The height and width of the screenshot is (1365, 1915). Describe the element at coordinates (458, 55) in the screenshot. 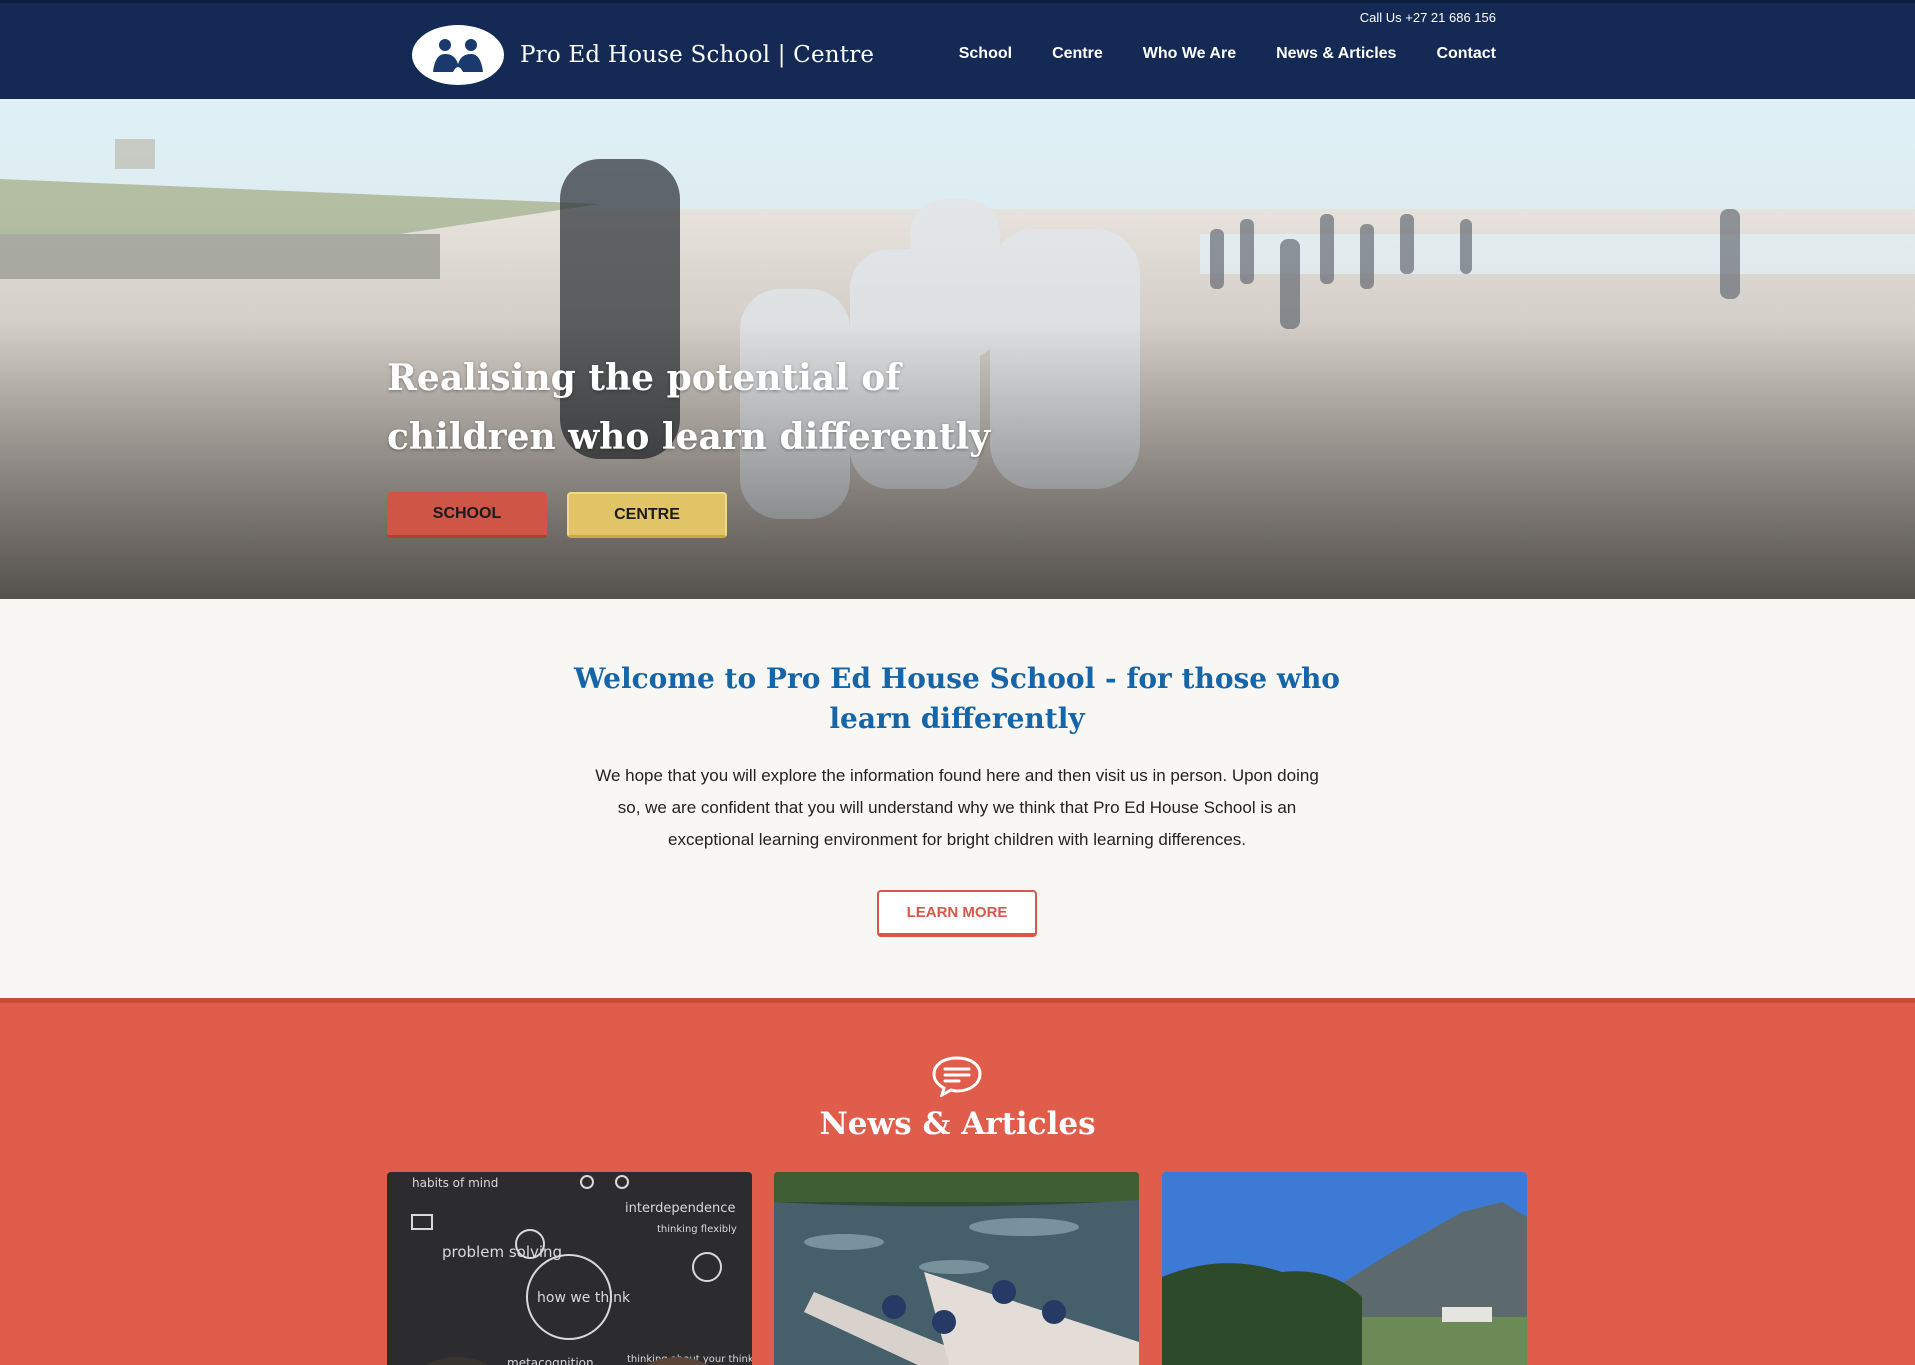

I see `logo-emblem-icon` at that location.